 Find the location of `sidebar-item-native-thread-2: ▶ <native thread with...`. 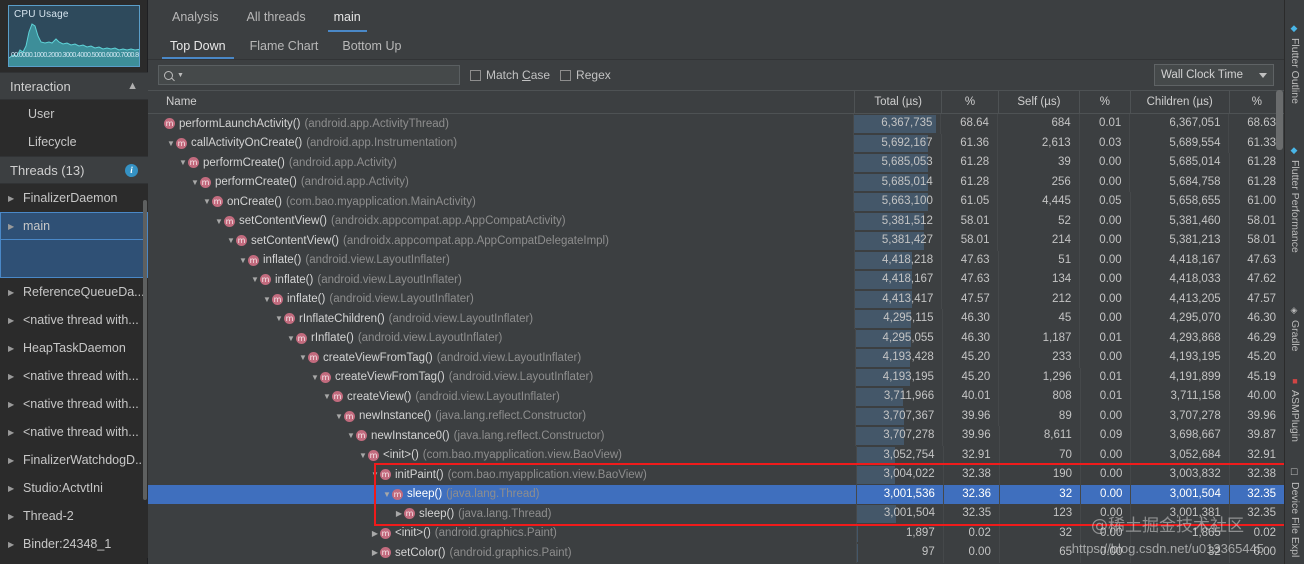

sidebar-item-native-thread-2: ▶ <native thread with... is located at coordinates (74, 376).